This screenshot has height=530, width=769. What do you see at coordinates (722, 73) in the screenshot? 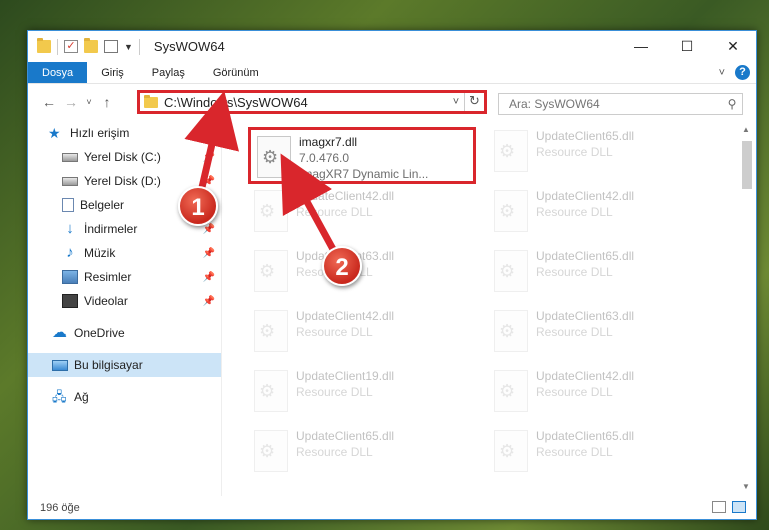
I see `expand-ribbon-icon: ˅` at bounding box center [722, 73].